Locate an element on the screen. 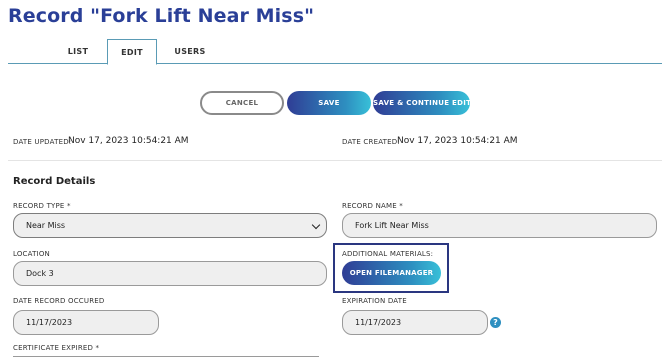 This screenshot has width=670, height=358. tab-edit: EDIT is located at coordinates (132, 52).